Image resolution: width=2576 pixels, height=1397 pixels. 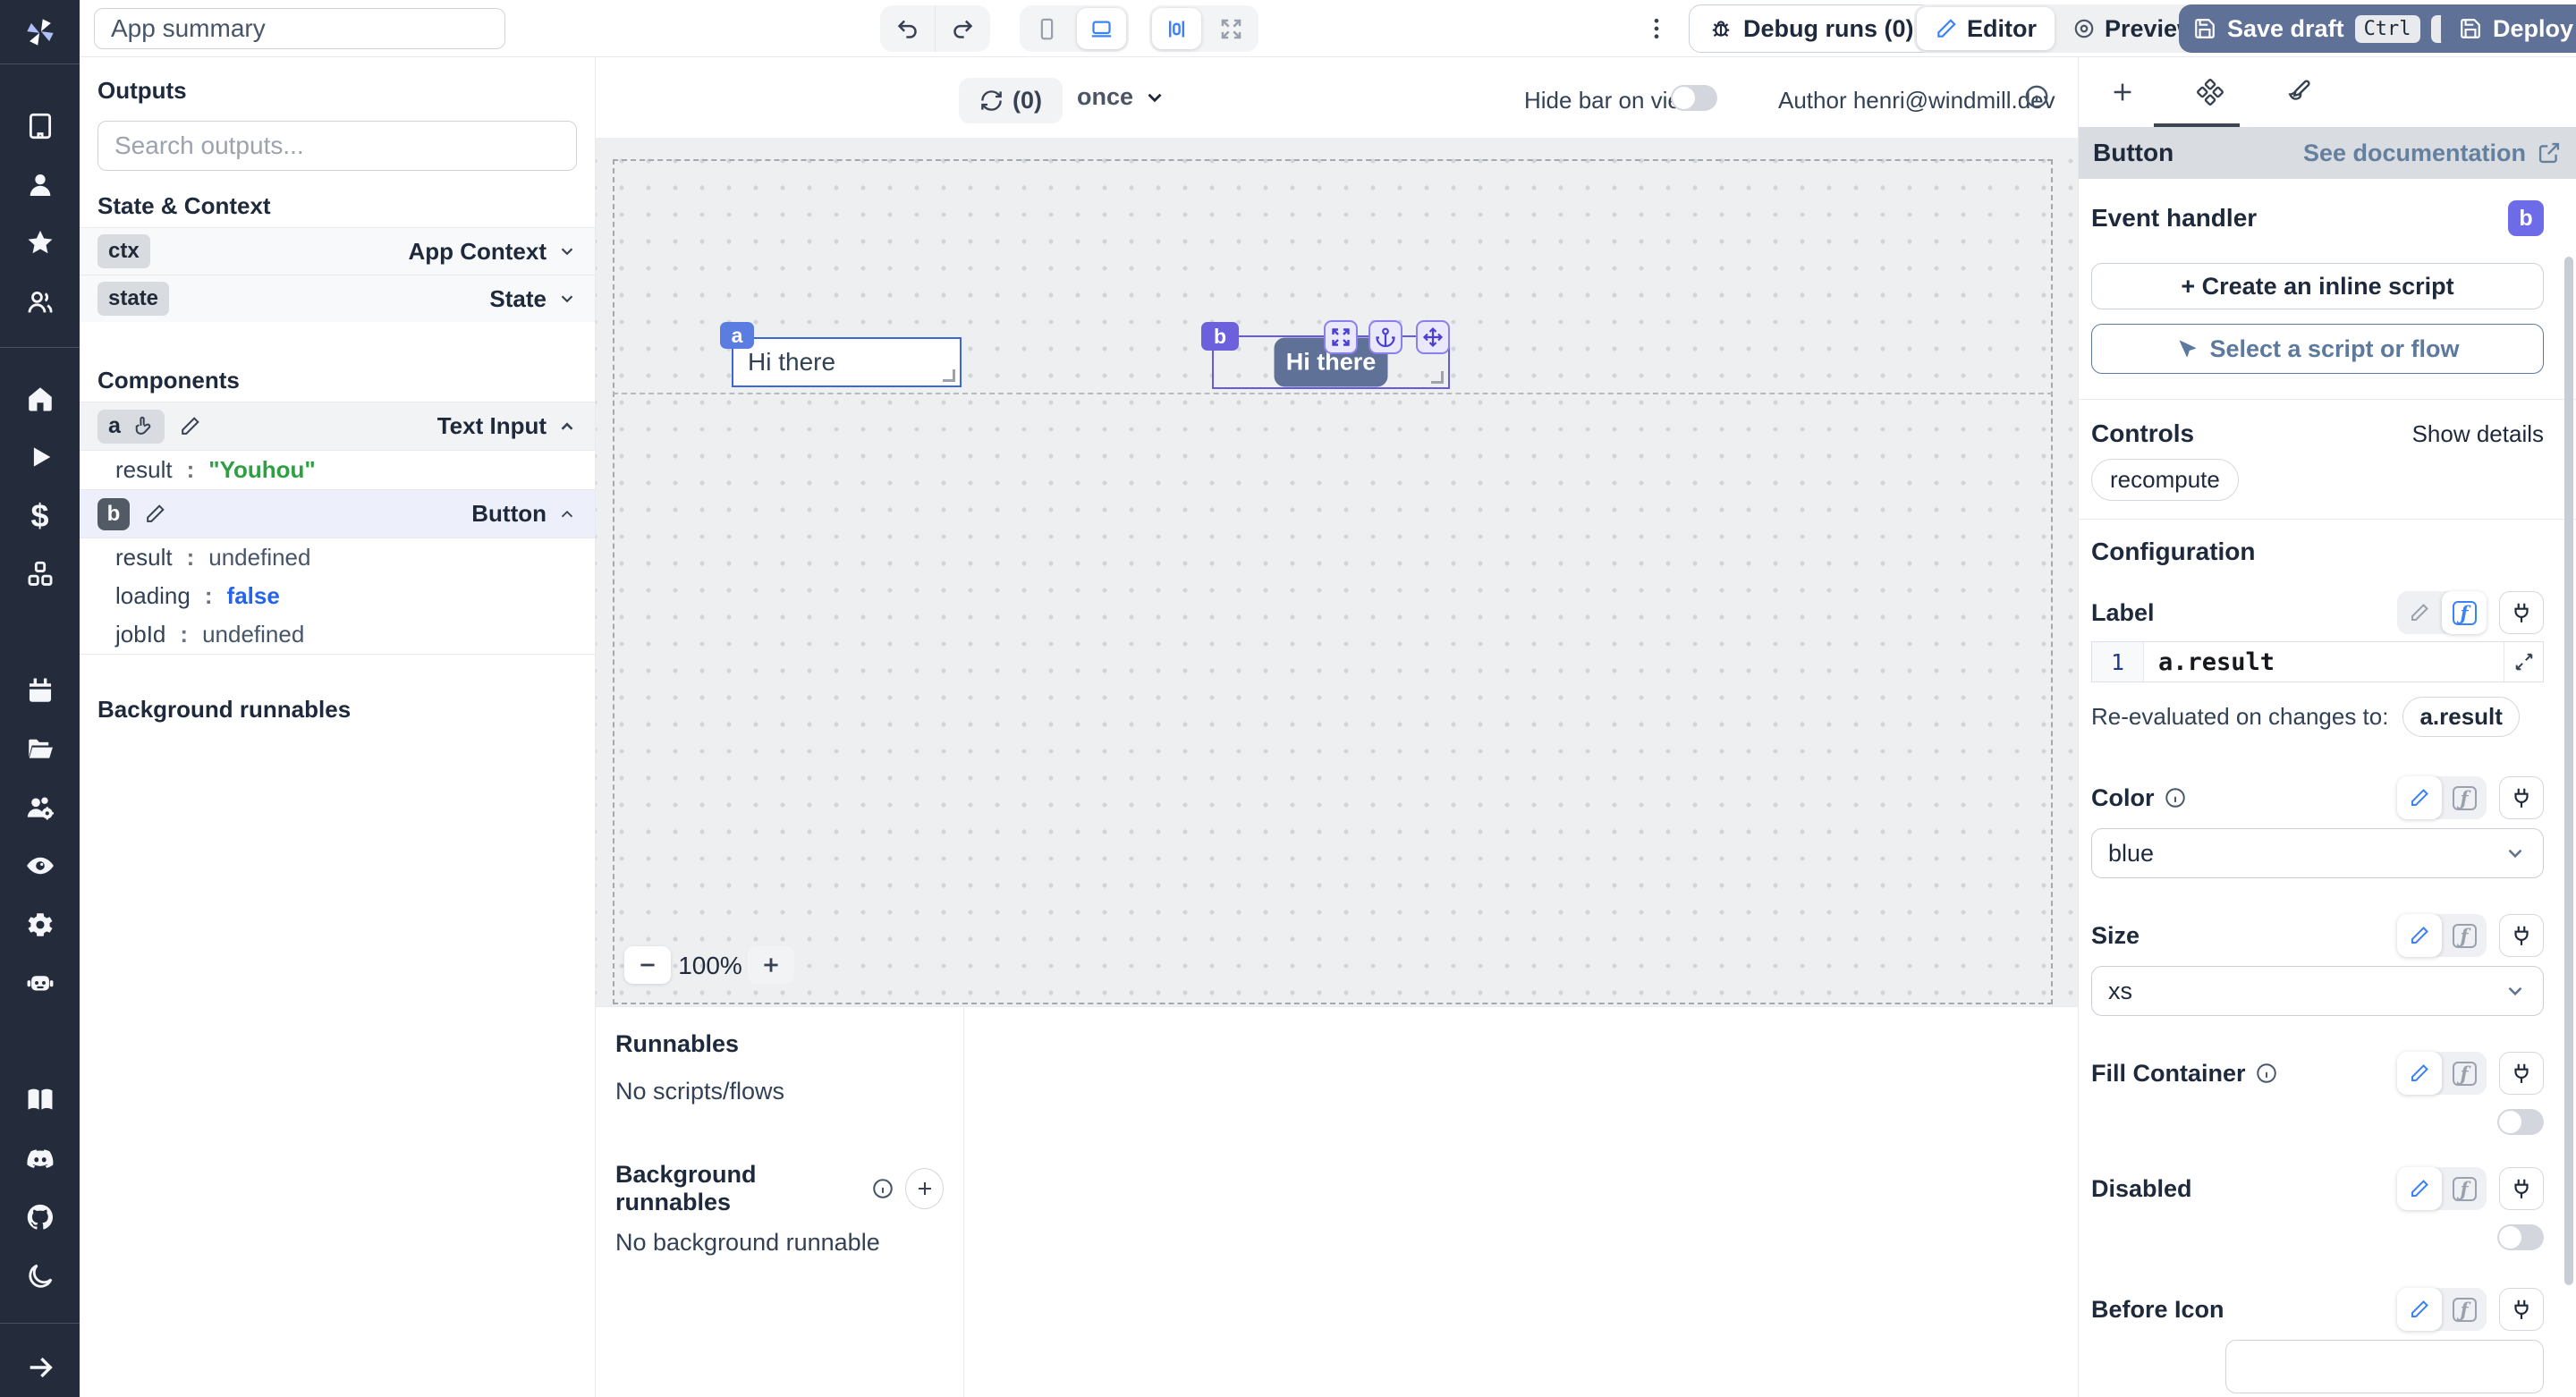 I want to click on github-icon, so click(x=40, y=1218).